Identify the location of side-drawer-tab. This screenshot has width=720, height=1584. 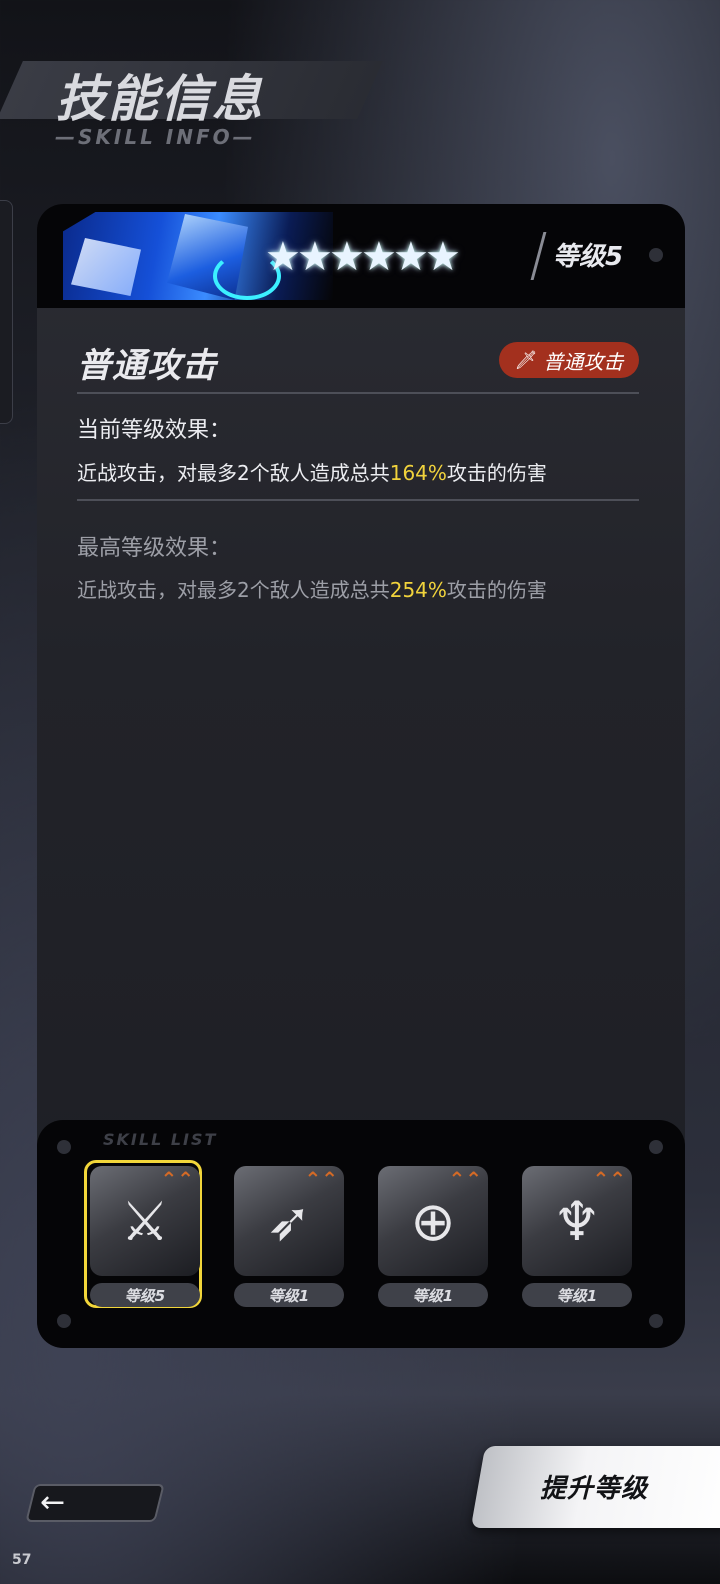
(6, 312).